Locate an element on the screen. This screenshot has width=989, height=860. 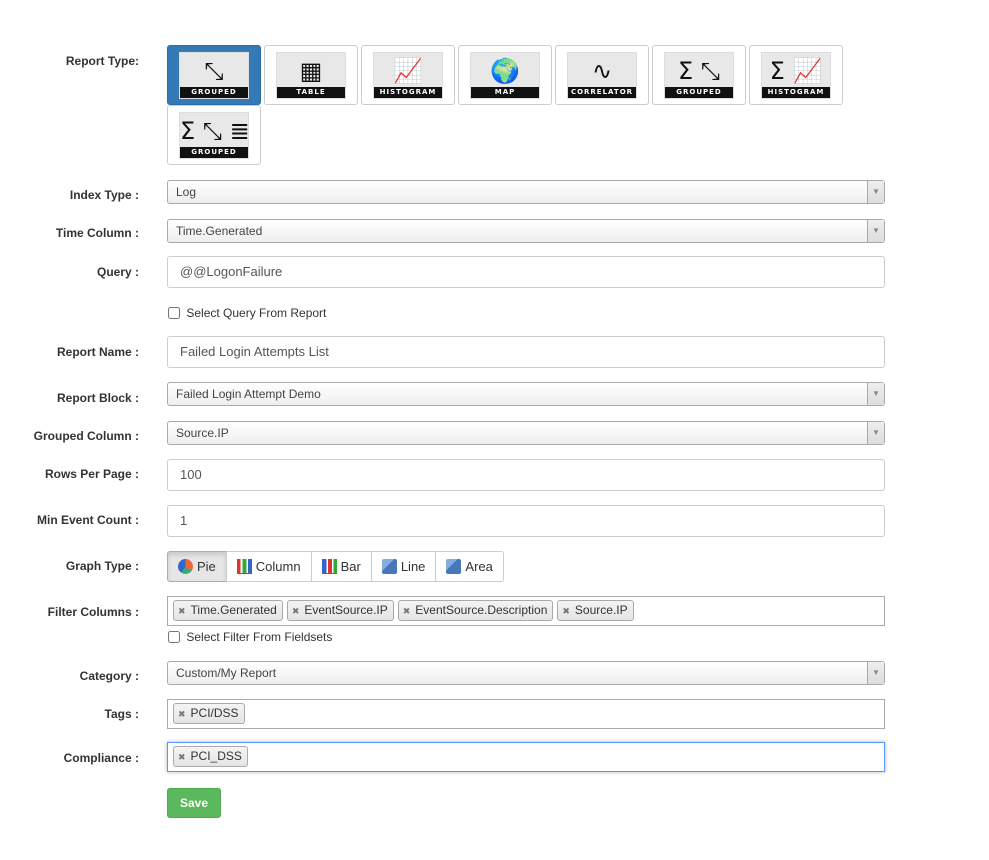
histogram-icon: 📈 HISTOGRAM is located at coordinates (408, 75).